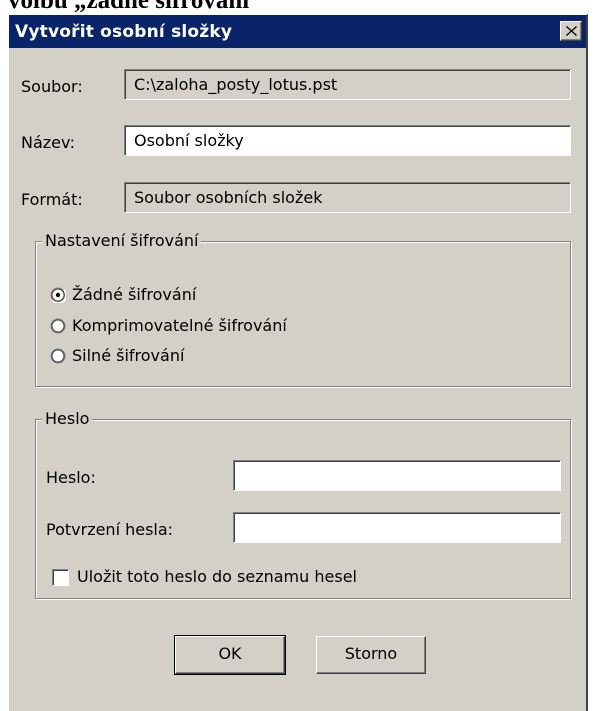  I want to click on password-label: Heslo:, so click(71, 477).